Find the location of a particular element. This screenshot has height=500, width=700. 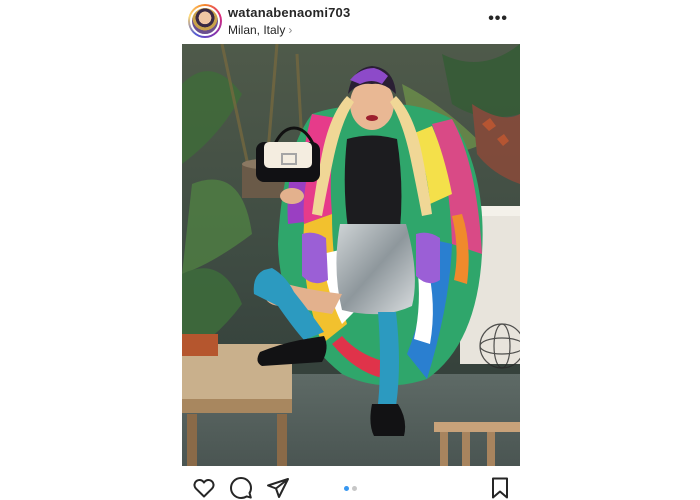

location-link: Milan, Italy › is located at coordinates (260, 30).